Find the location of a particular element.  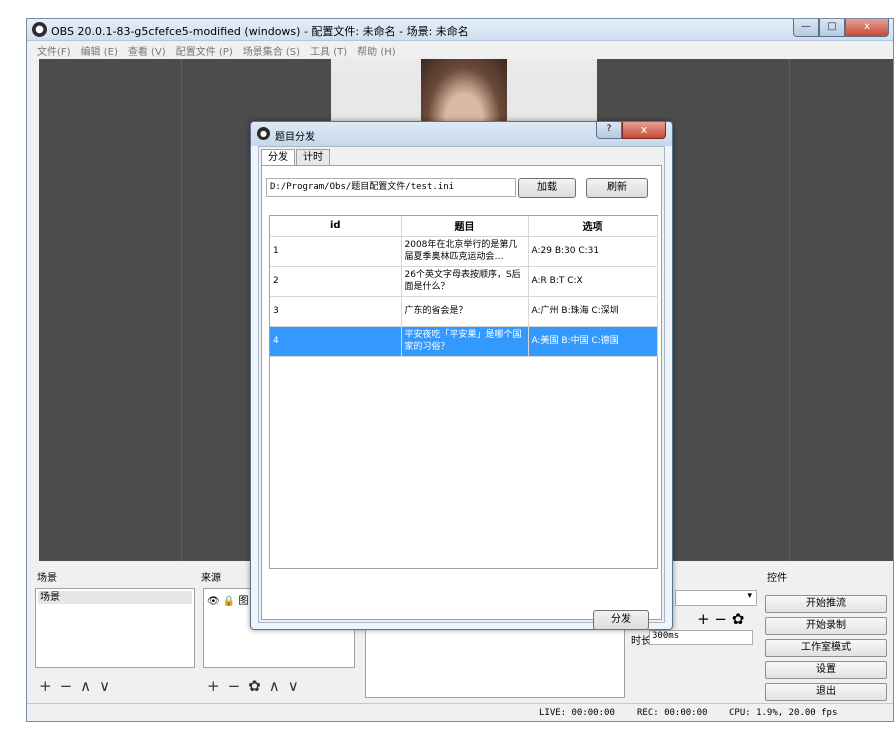

duration-label: 时长 is located at coordinates (641, 641).